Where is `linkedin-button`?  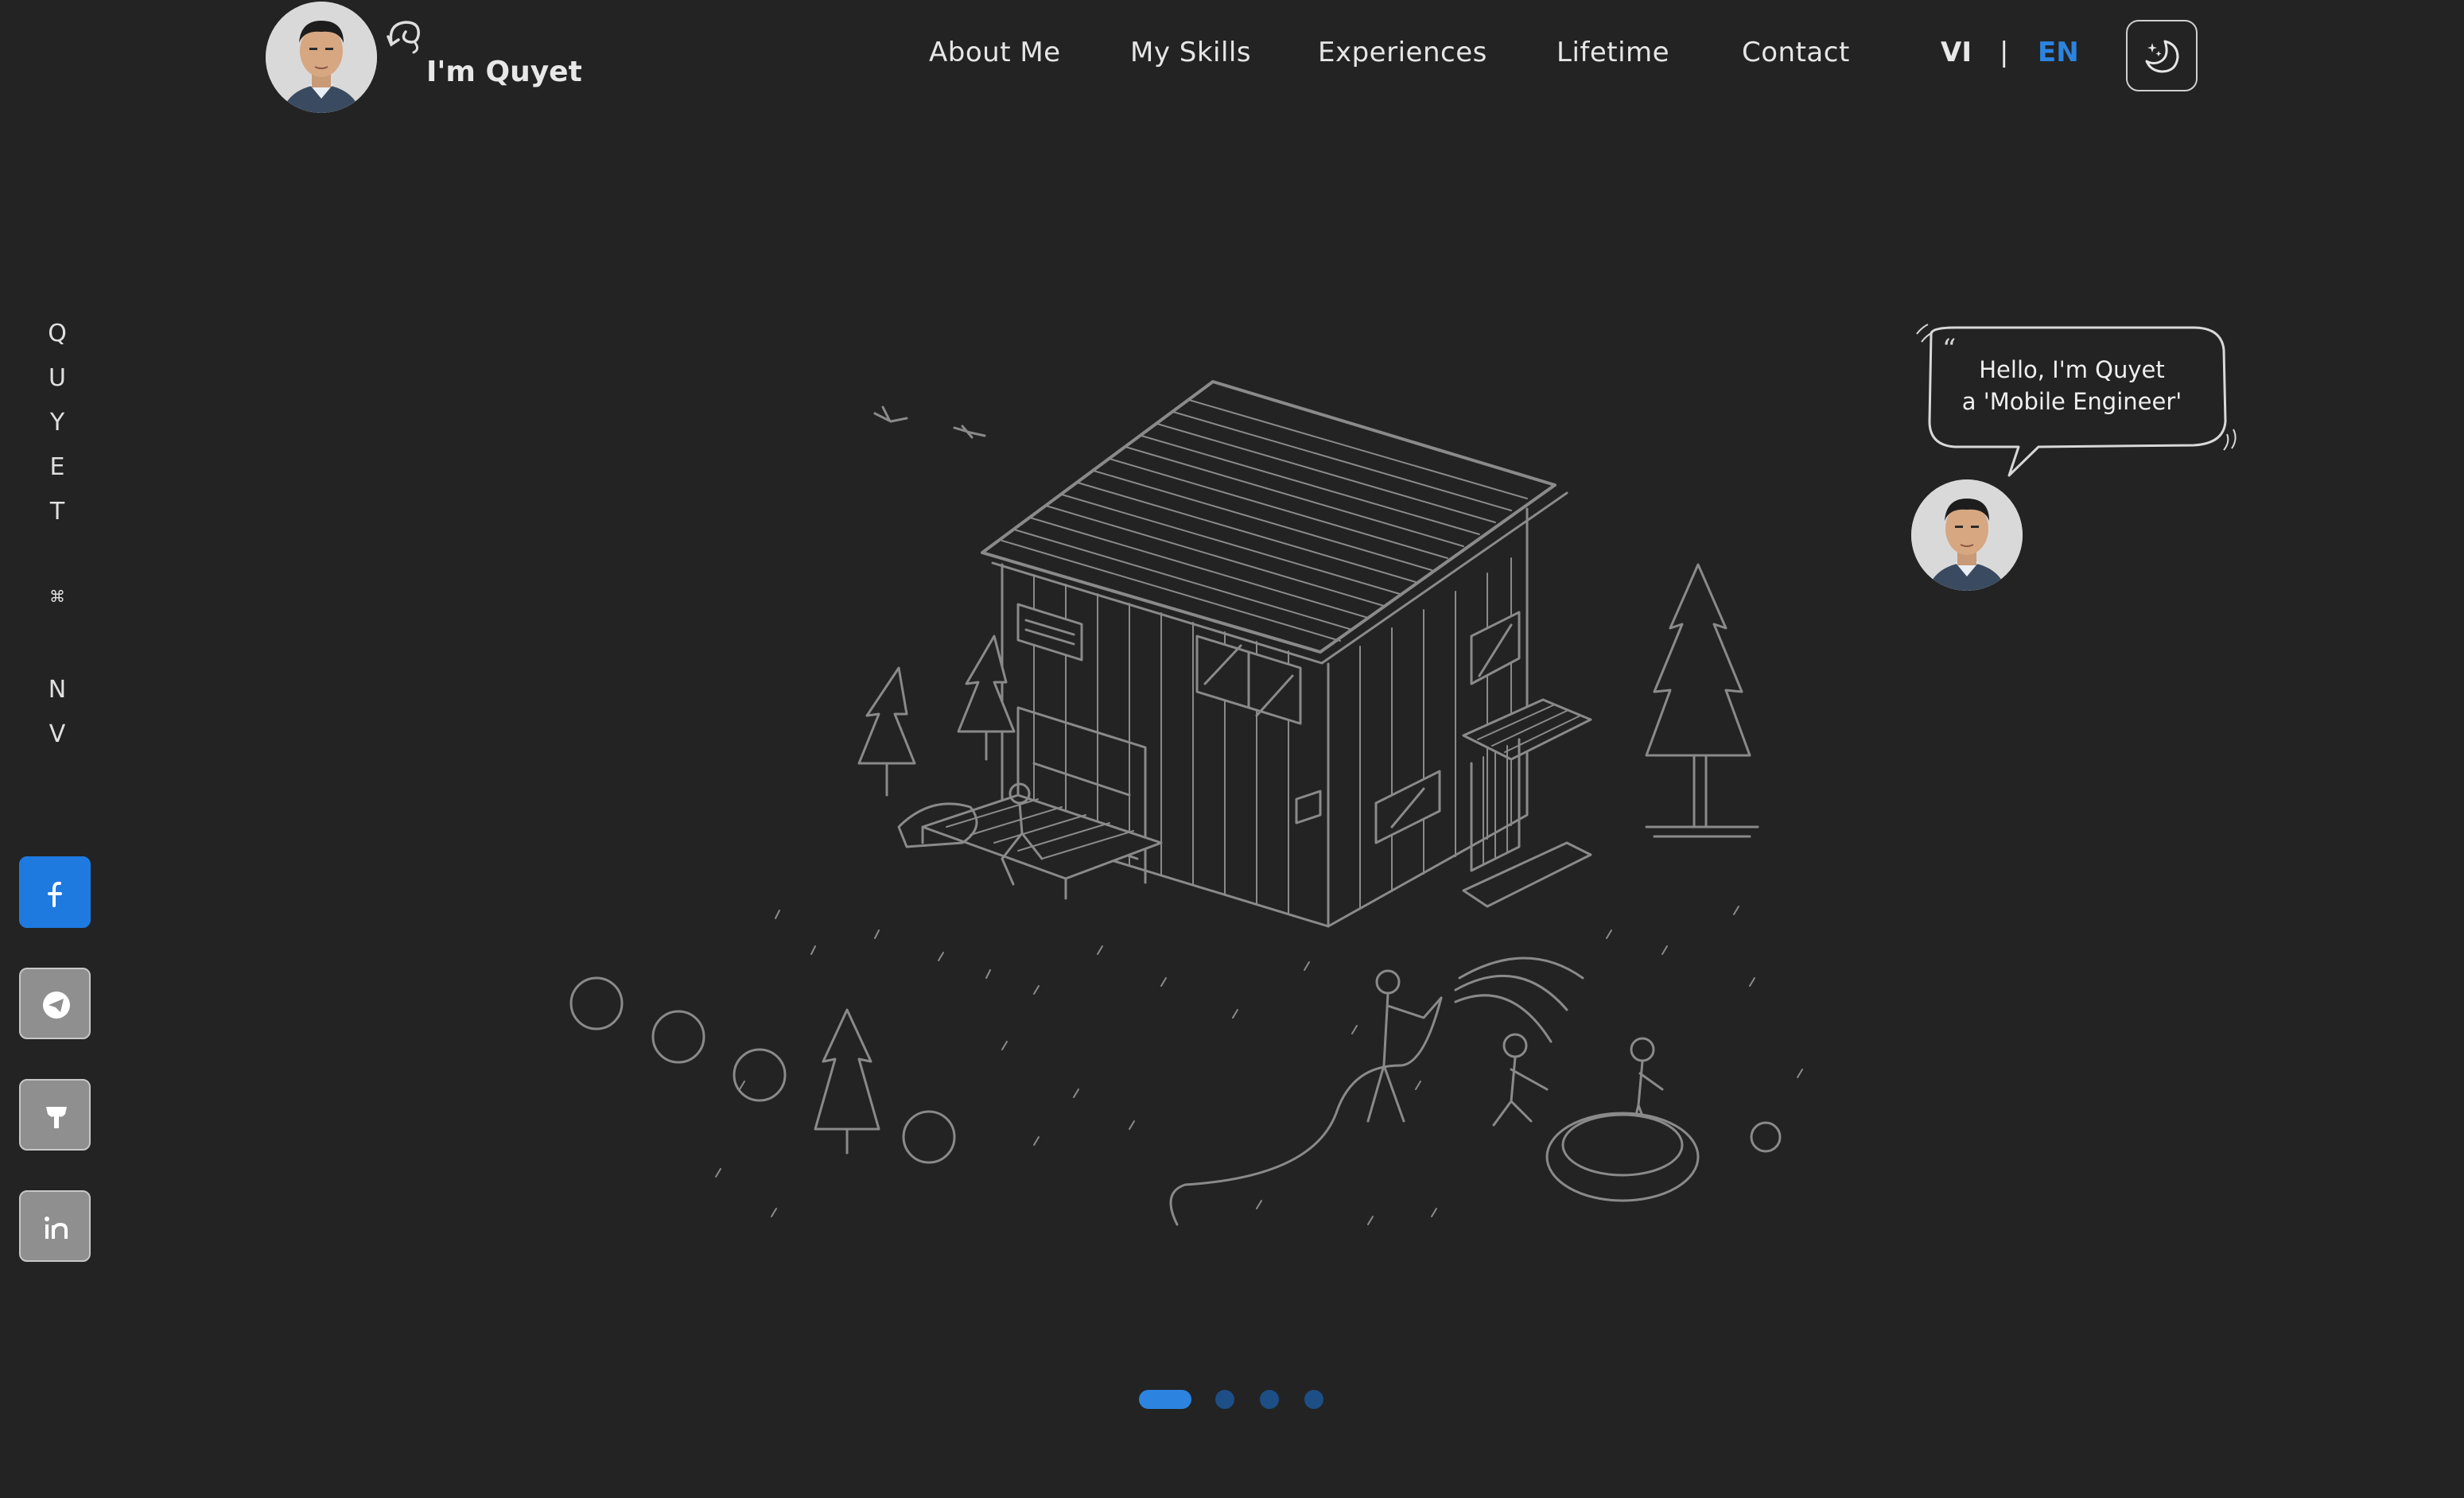 linkedin-button is located at coordinates (55, 1226).